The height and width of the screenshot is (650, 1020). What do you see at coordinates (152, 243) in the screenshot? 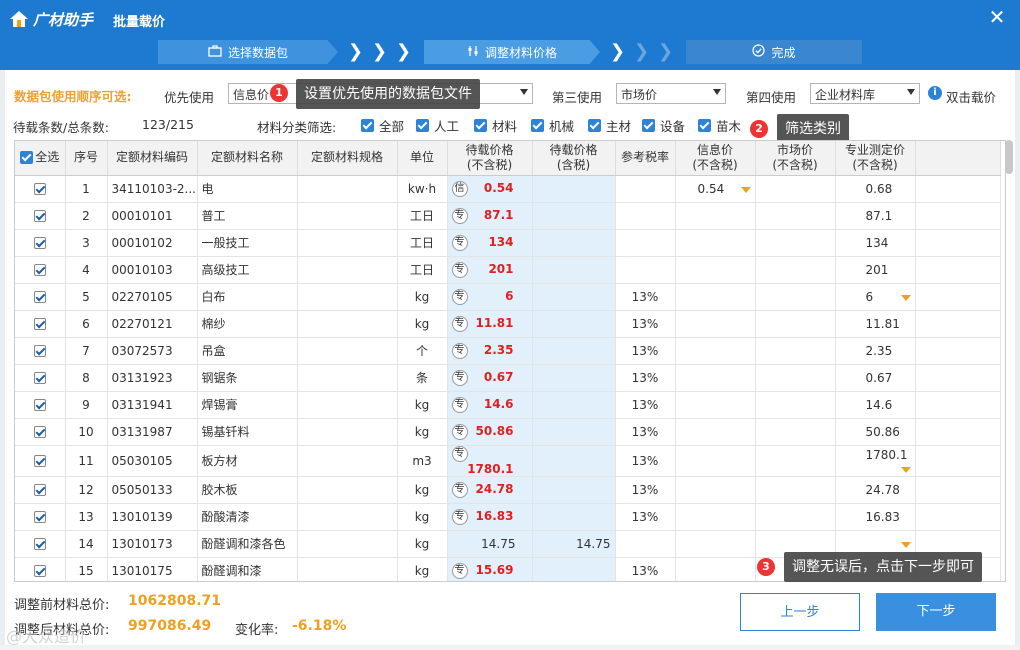
I see `cell-code: 00010102` at bounding box center [152, 243].